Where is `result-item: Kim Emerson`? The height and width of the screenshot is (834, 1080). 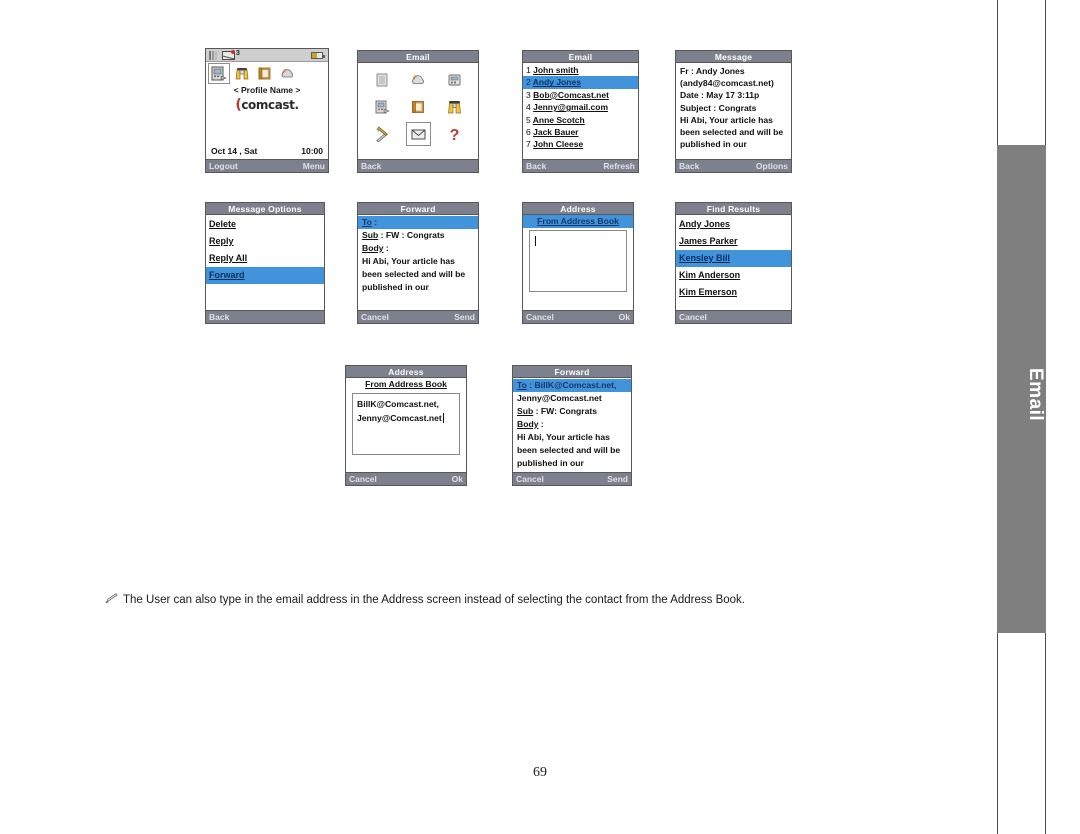
result-item: Kim Emerson is located at coordinates (733, 292).